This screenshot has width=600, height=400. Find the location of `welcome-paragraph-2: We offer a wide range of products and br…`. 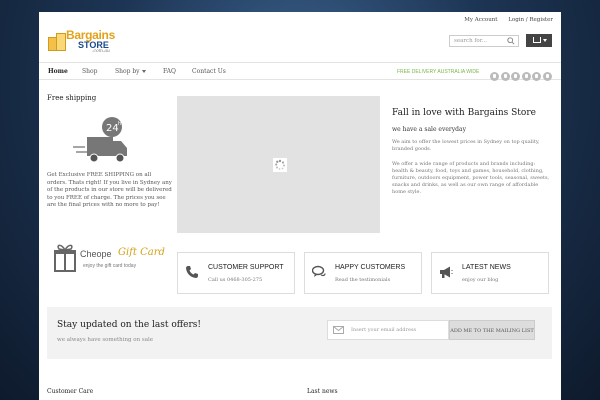

welcome-paragraph-2: We offer a wide range of products and br… is located at coordinates (471, 178).